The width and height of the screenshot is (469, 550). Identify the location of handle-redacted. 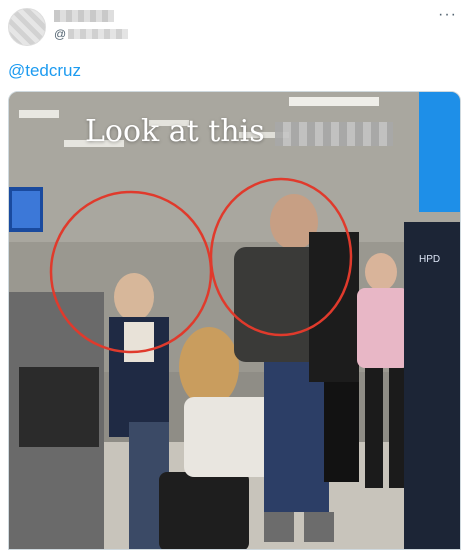
(98, 34).